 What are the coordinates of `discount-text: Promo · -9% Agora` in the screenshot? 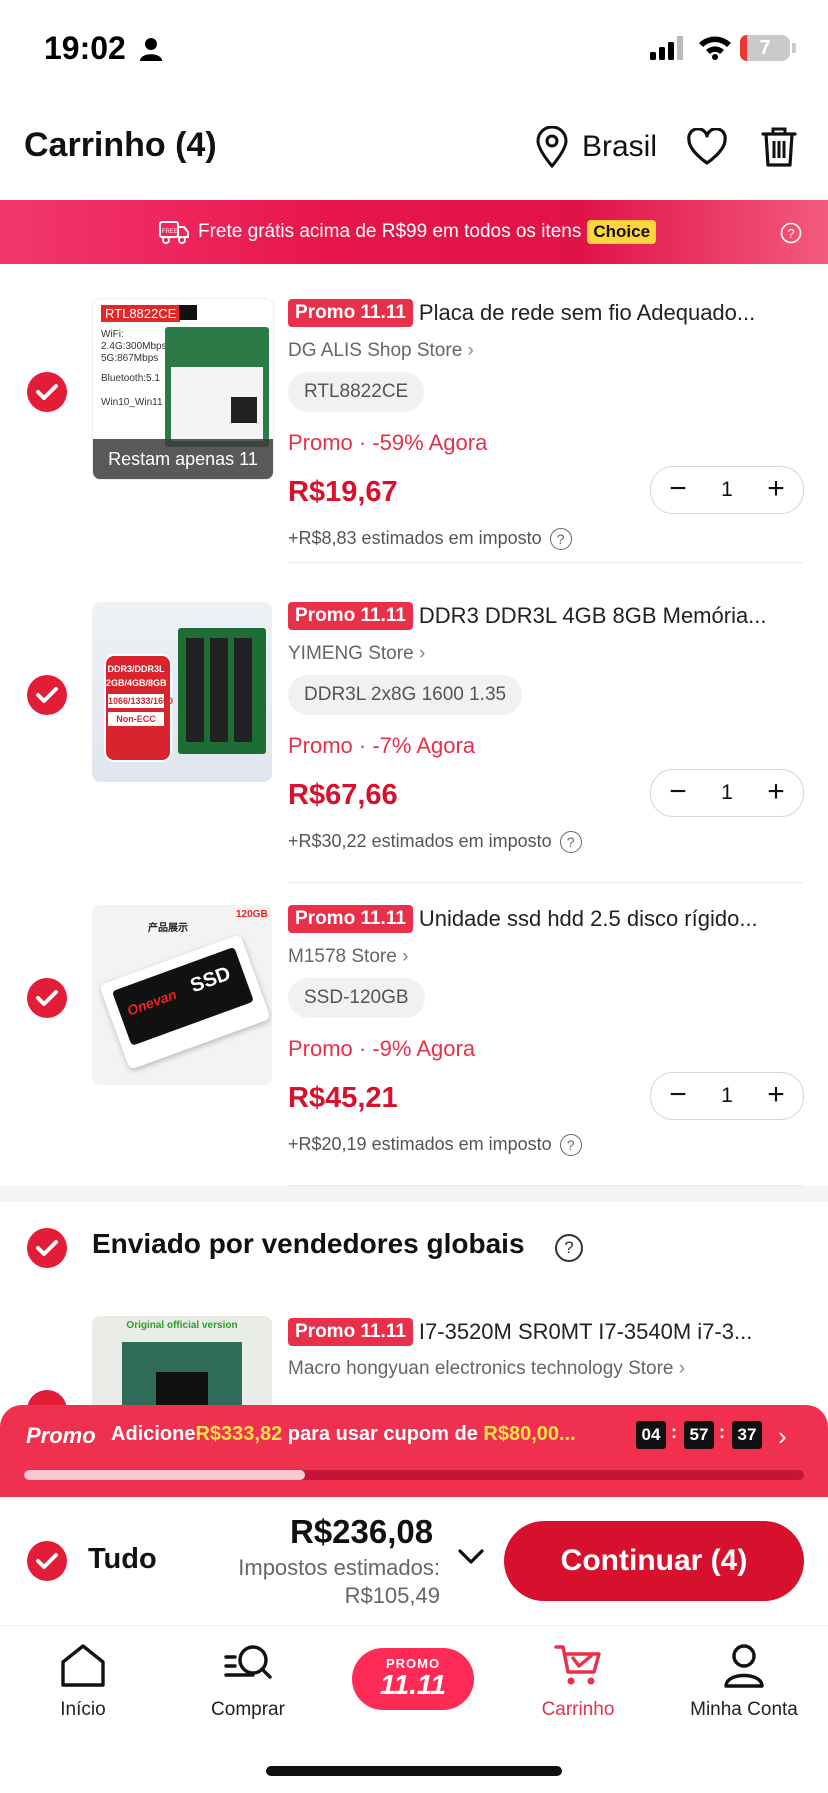 It's located at (382, 1048).